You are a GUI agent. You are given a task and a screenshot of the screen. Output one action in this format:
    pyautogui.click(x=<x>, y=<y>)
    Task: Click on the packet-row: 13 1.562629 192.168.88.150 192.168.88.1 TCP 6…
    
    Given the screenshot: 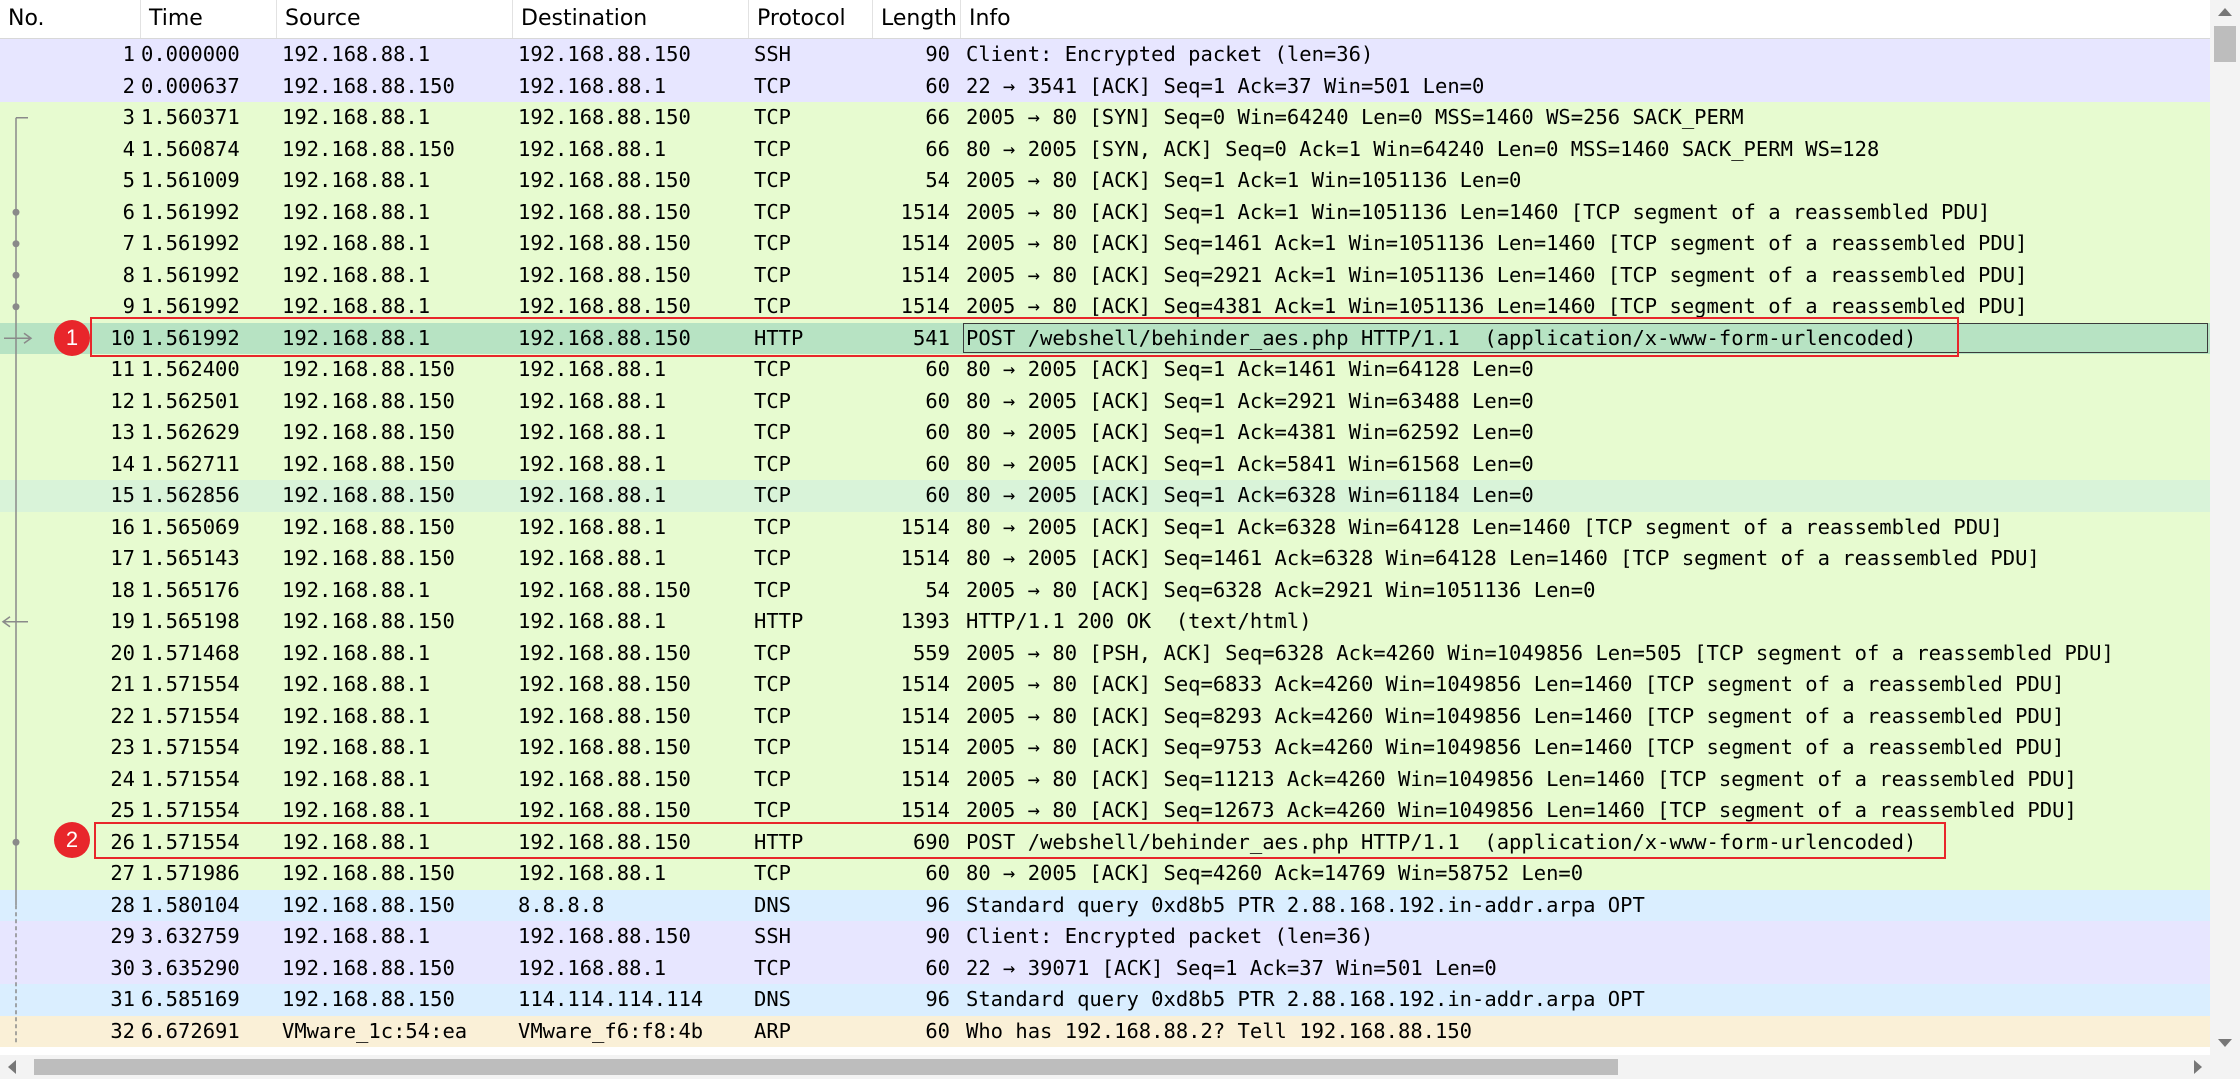 What is the action you would take?
    pyautogui.click(x=1105, y=433)
    